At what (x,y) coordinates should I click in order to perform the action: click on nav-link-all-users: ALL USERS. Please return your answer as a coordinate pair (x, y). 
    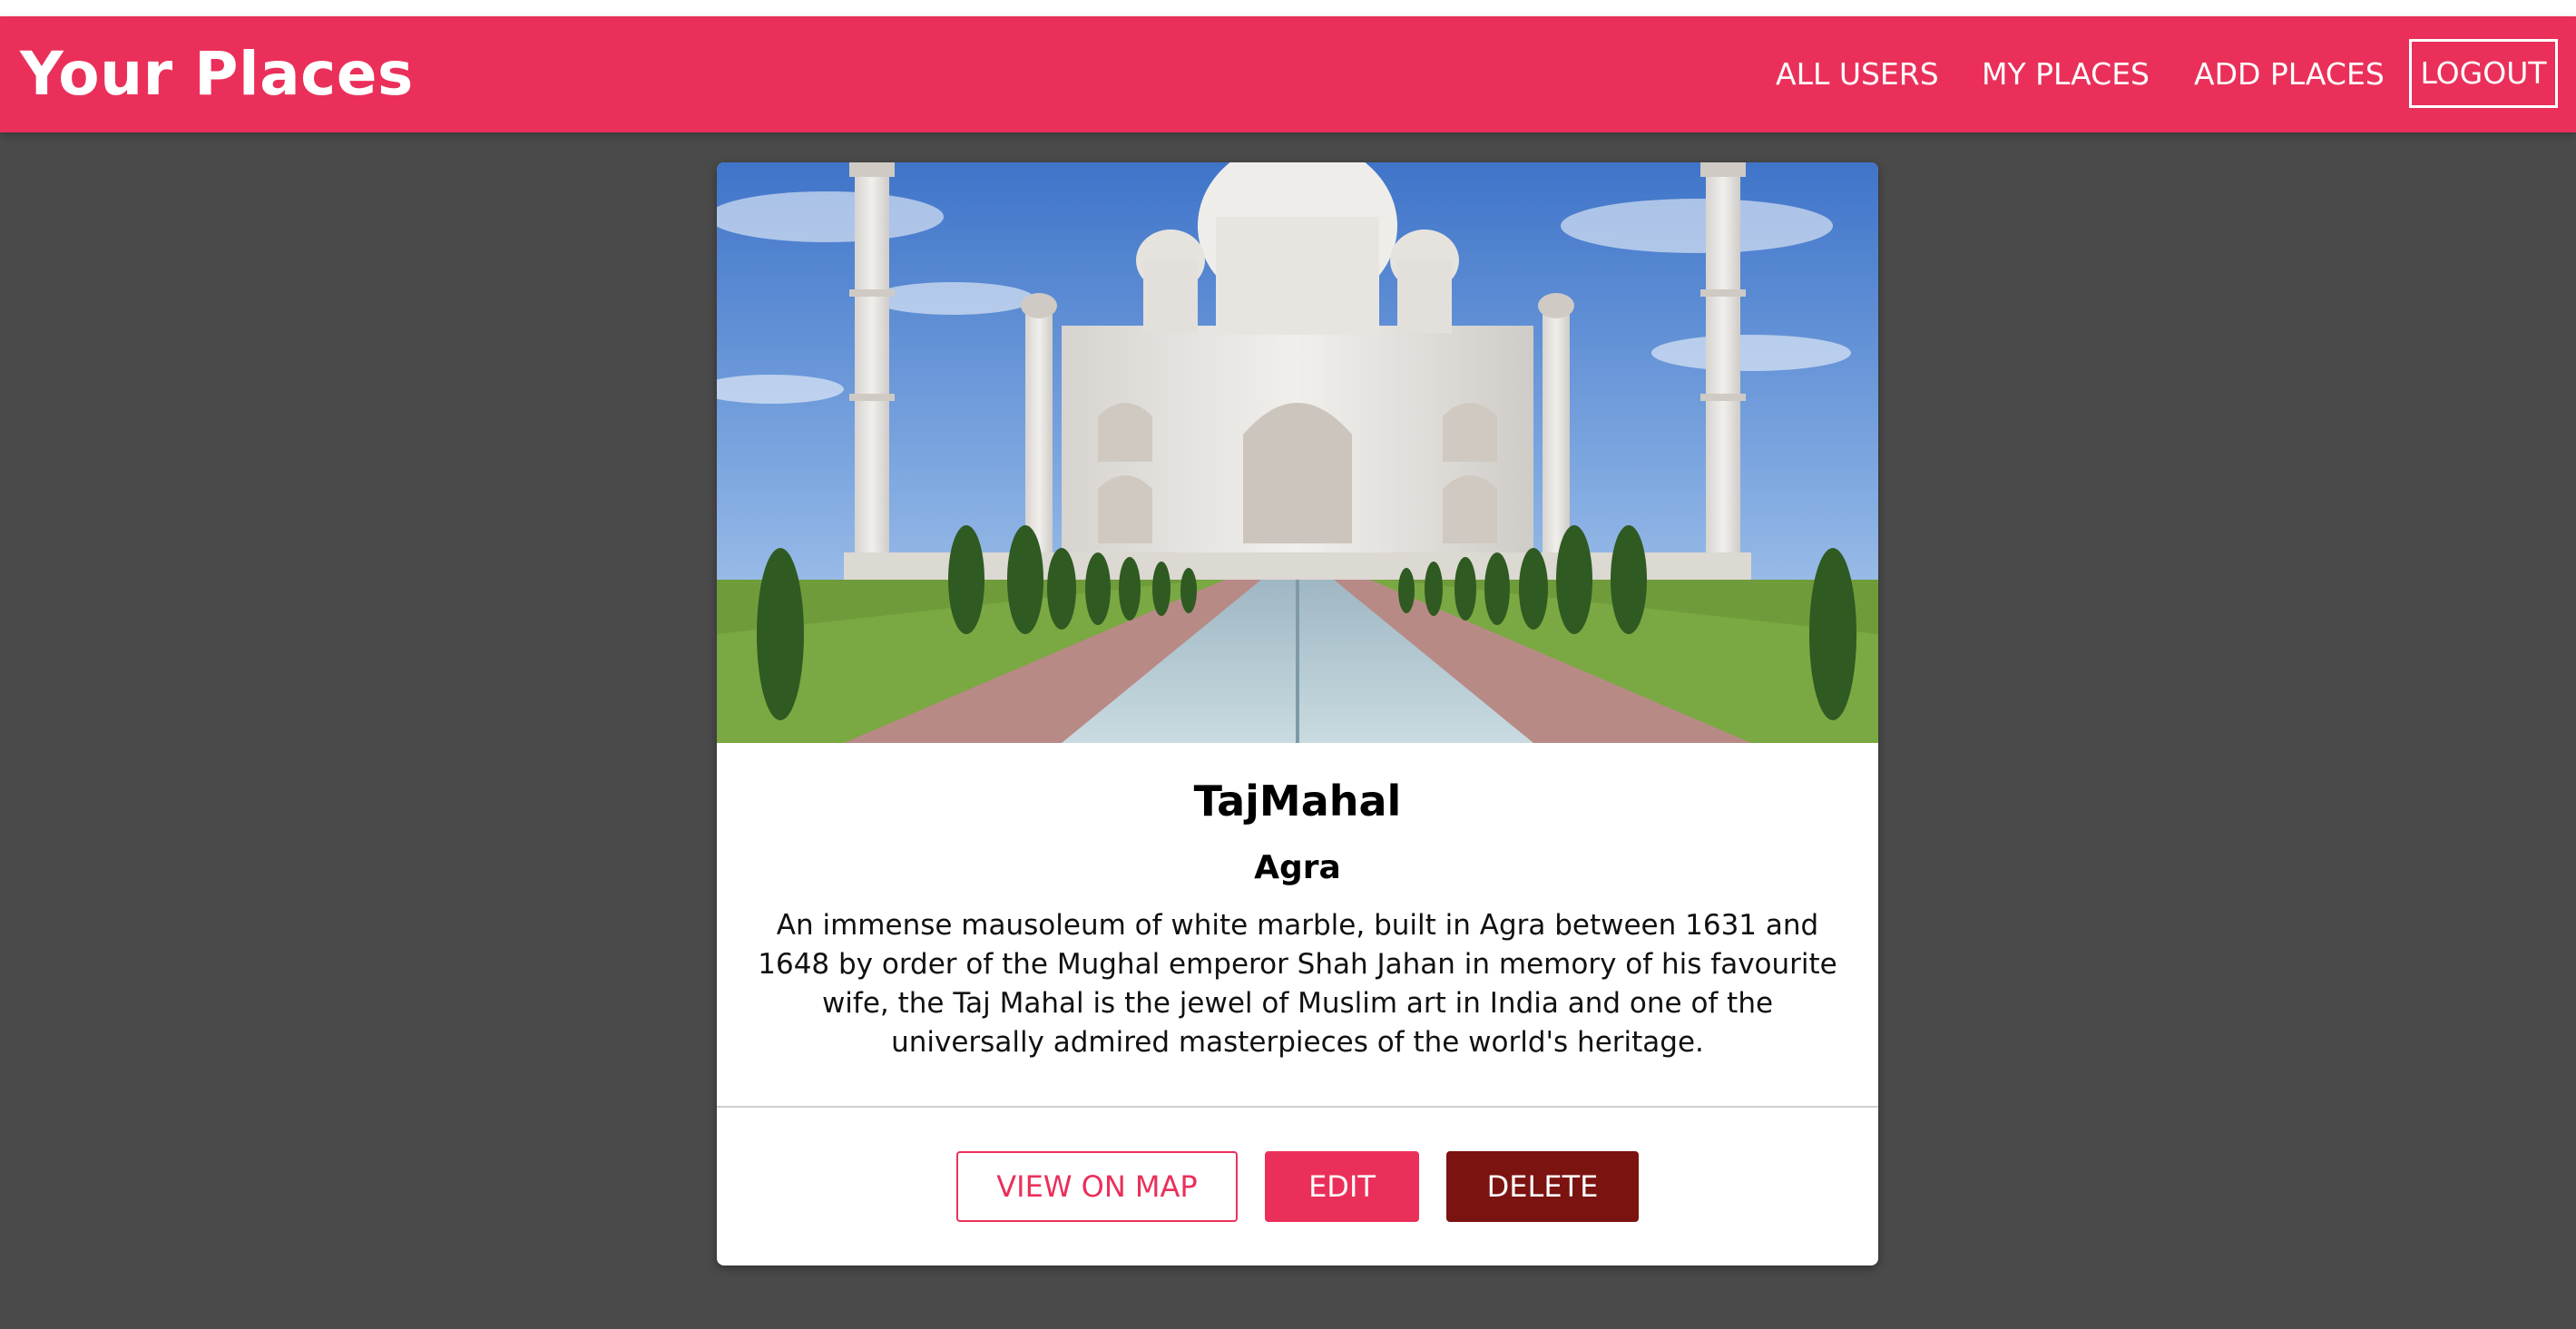
    Looking at the image, I should click on (1857, 74).